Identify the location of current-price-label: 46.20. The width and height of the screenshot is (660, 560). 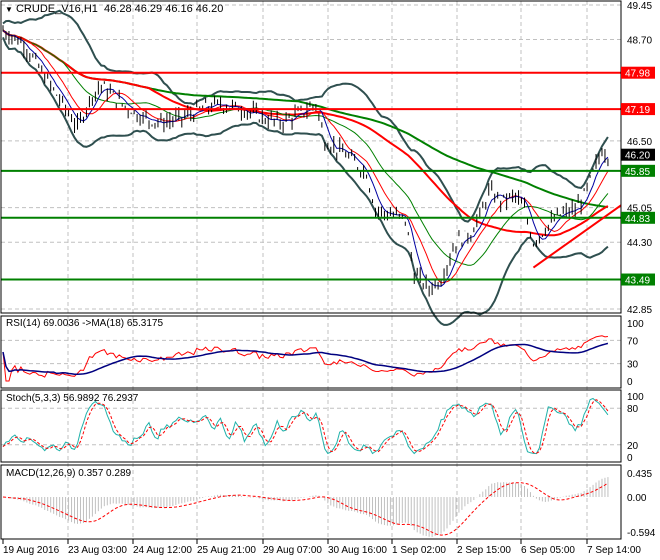
(637, 156).